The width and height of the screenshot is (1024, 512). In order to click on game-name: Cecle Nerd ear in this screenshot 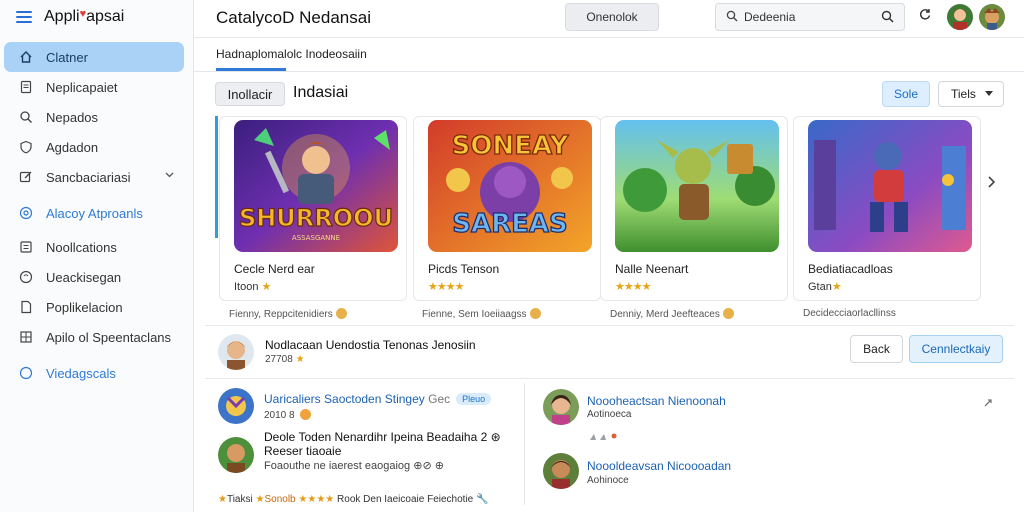, I will do `click(274, 269)`.